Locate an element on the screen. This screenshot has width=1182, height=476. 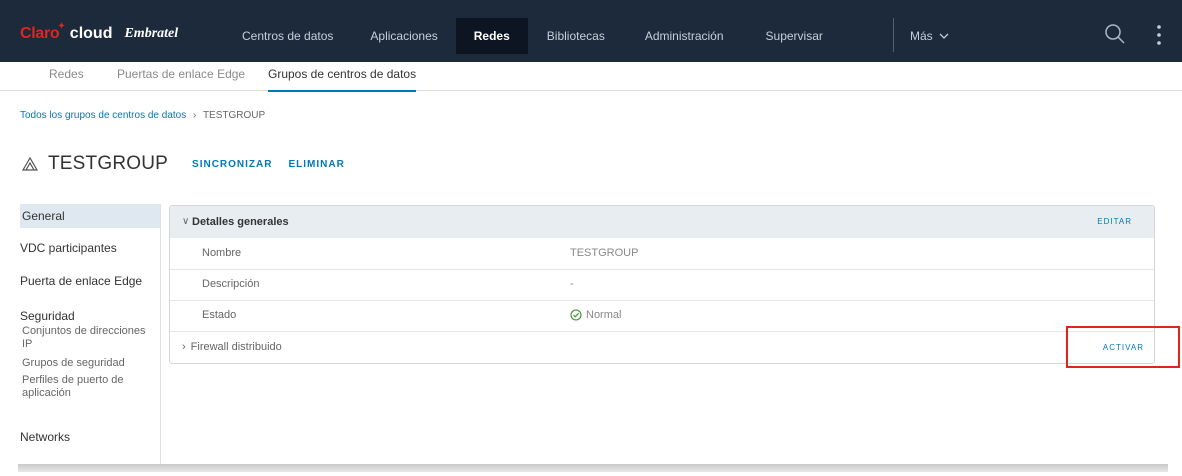
brand-logo: Claro ✦ cloud Embratel is located at coordinates (99, 33).